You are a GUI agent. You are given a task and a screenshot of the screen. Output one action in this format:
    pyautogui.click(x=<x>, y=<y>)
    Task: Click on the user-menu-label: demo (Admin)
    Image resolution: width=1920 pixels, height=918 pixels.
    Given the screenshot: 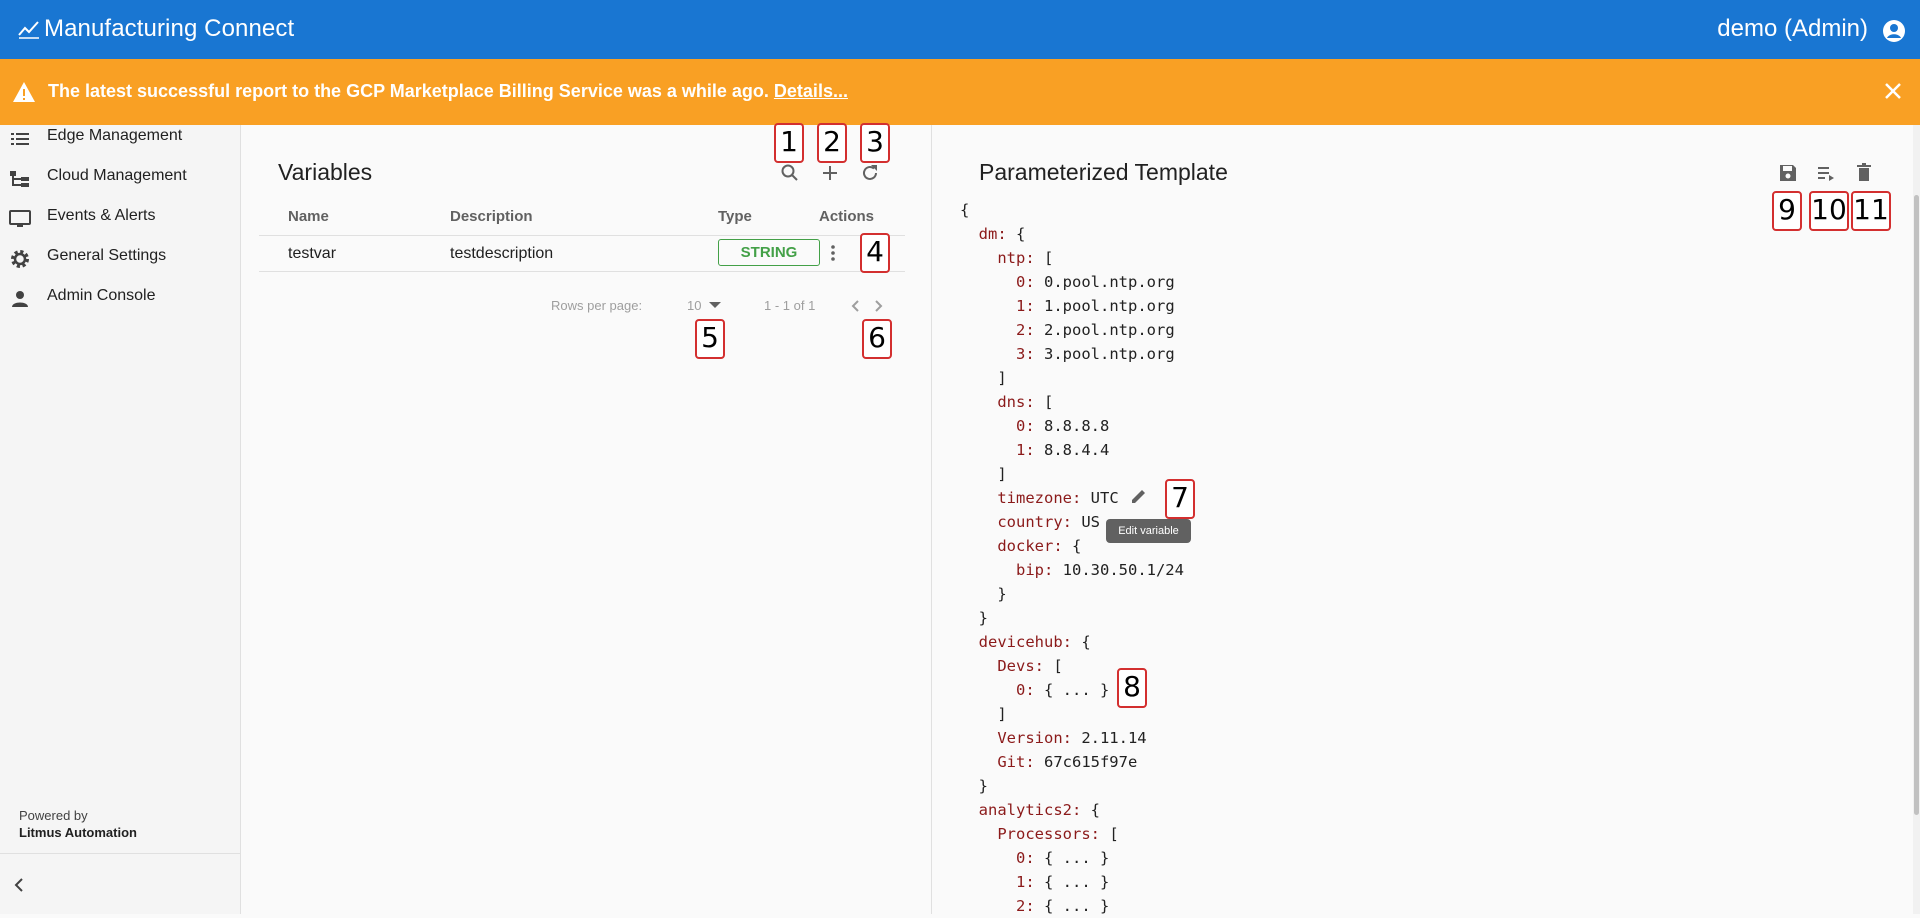 What is the action you would take?
    pyautogui.click(x=1792, y=29)
    